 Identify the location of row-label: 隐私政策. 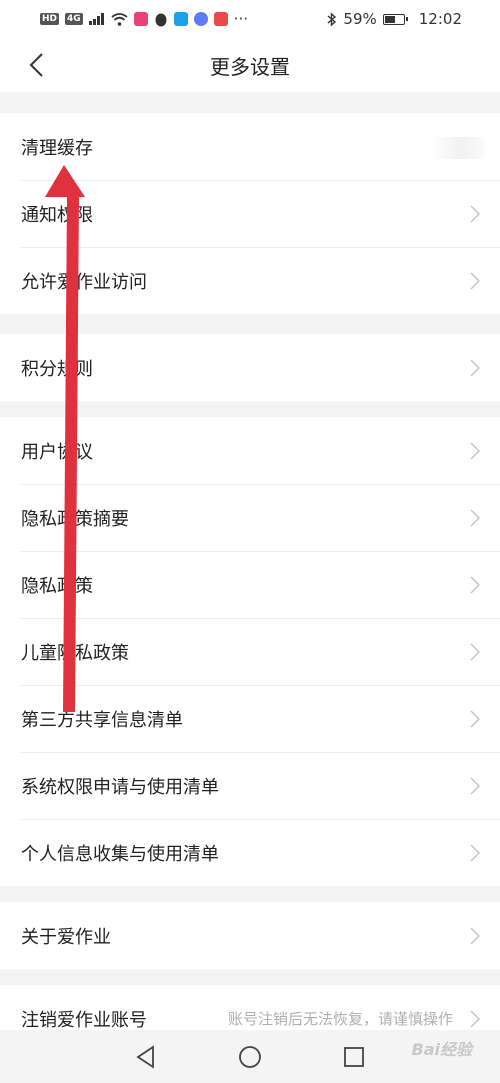
(57, 586).